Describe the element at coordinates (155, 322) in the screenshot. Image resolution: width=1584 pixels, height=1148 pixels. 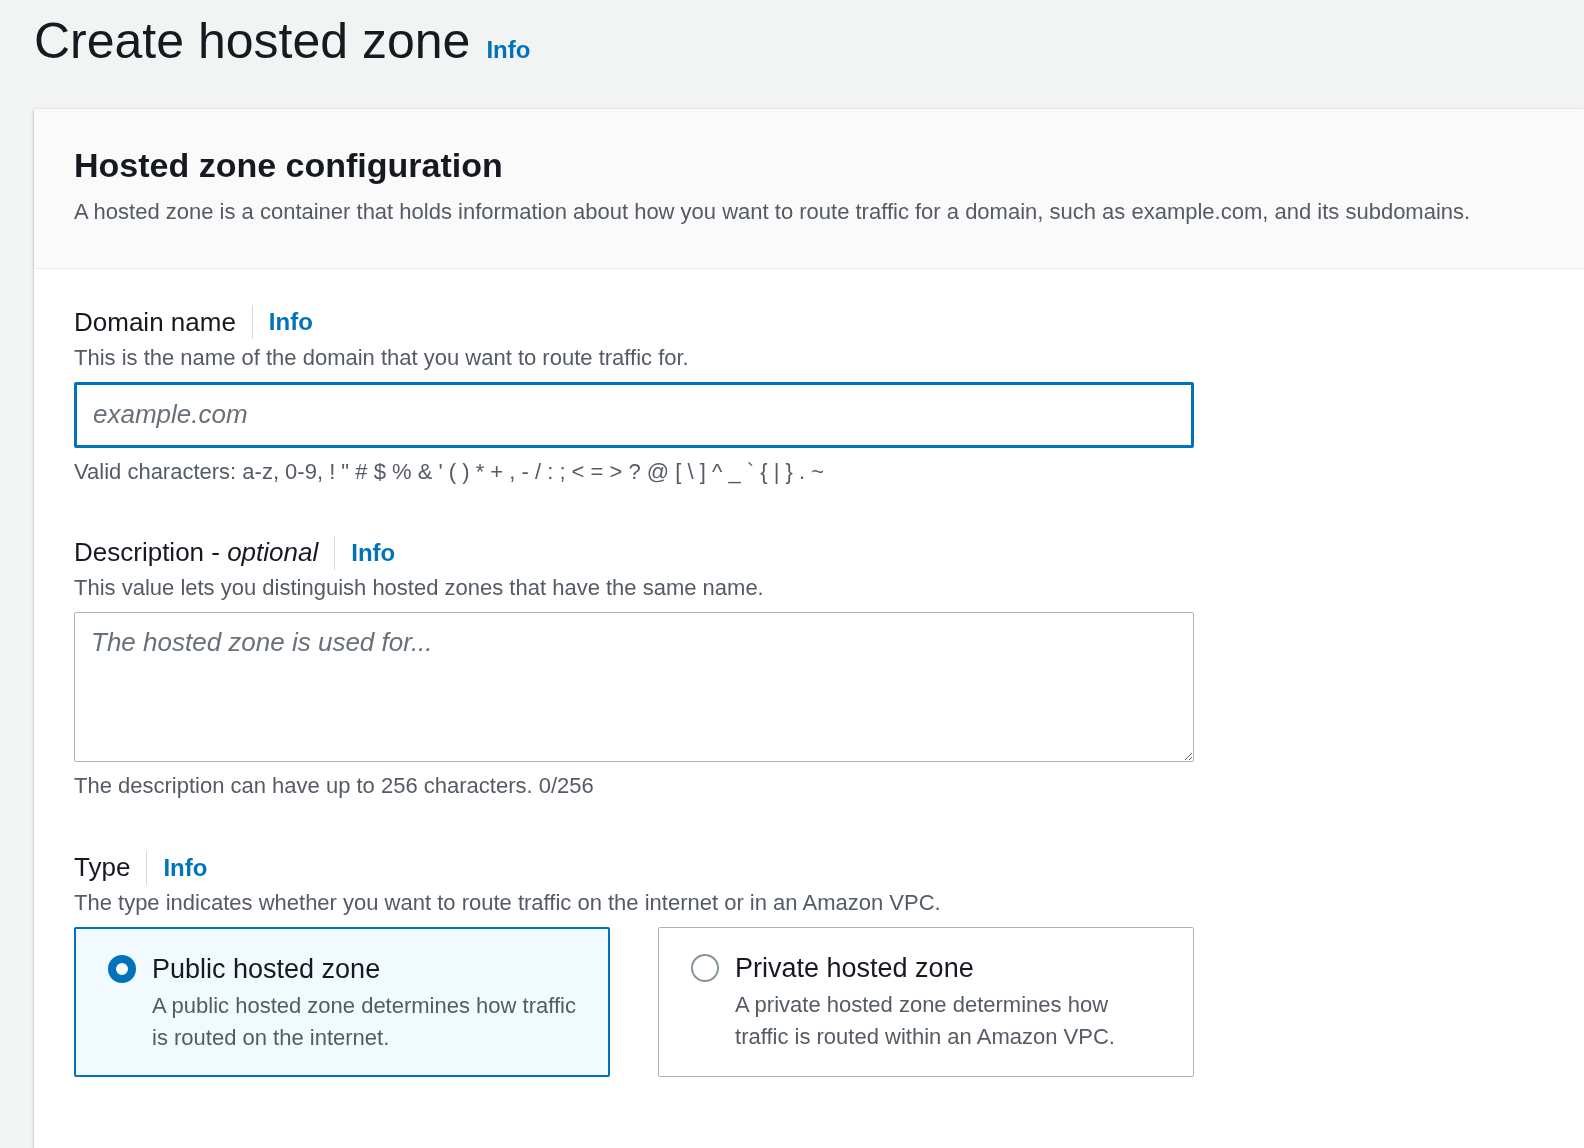
I see `field-label: Domain name` at that location.